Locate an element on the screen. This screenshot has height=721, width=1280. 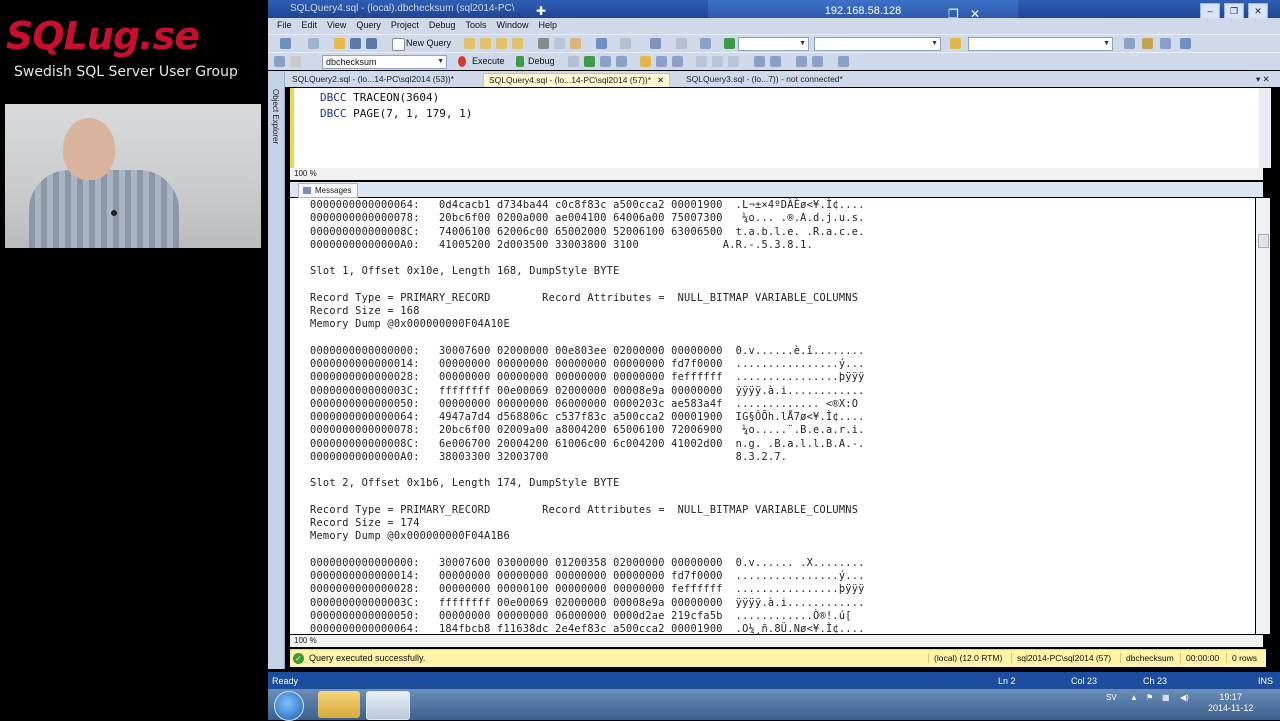
menu-project: Project is located at coordinates (405, 24).